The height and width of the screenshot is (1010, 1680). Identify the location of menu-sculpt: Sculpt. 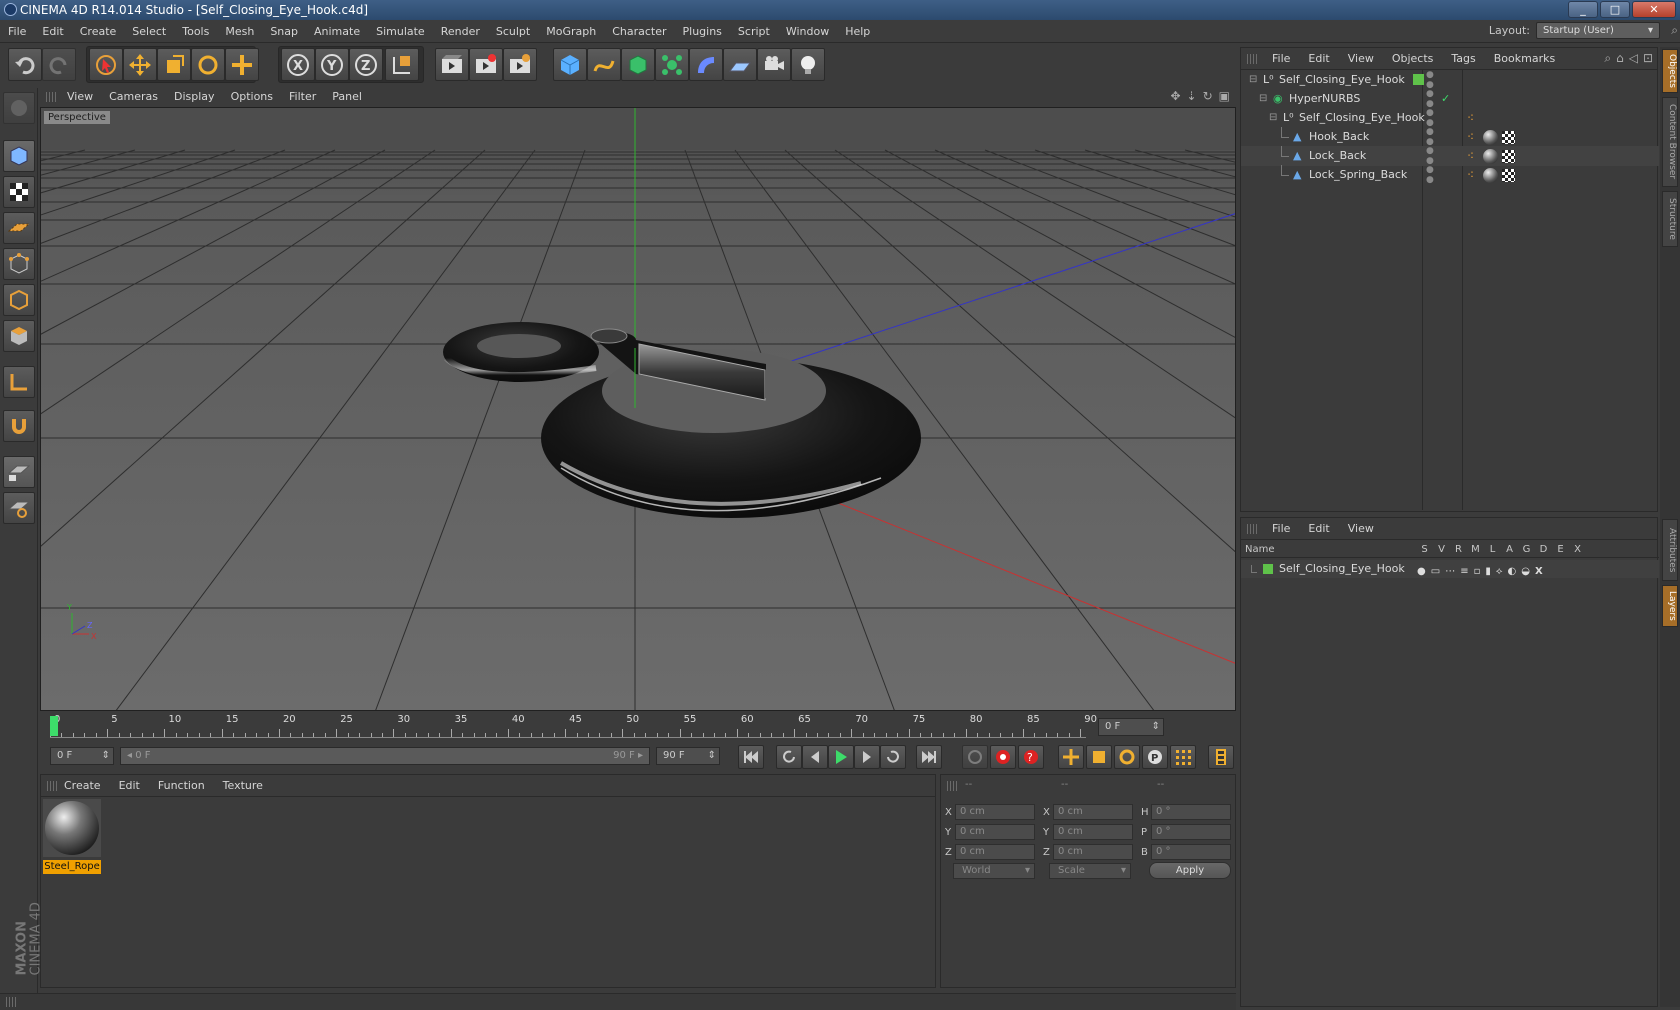
(513, 31).